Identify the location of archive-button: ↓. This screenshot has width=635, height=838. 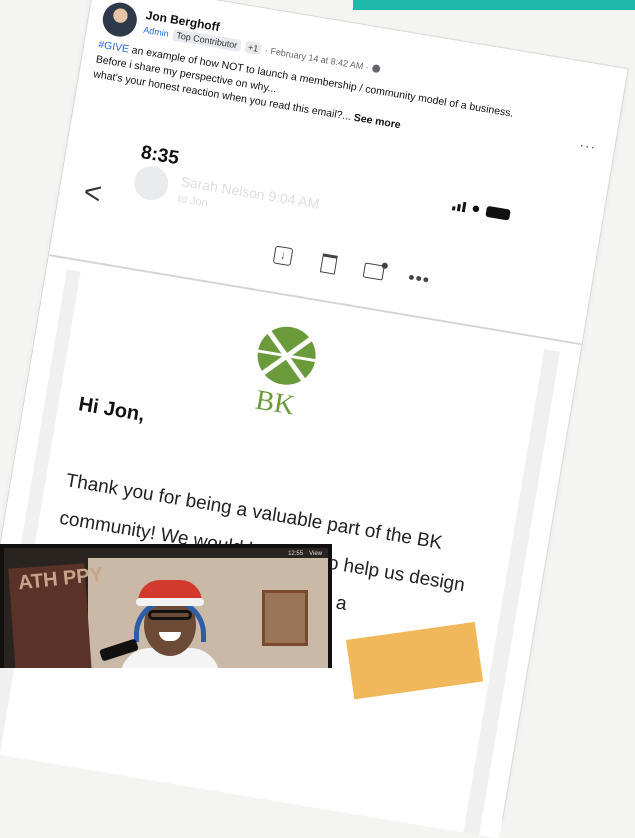
(282, 255).